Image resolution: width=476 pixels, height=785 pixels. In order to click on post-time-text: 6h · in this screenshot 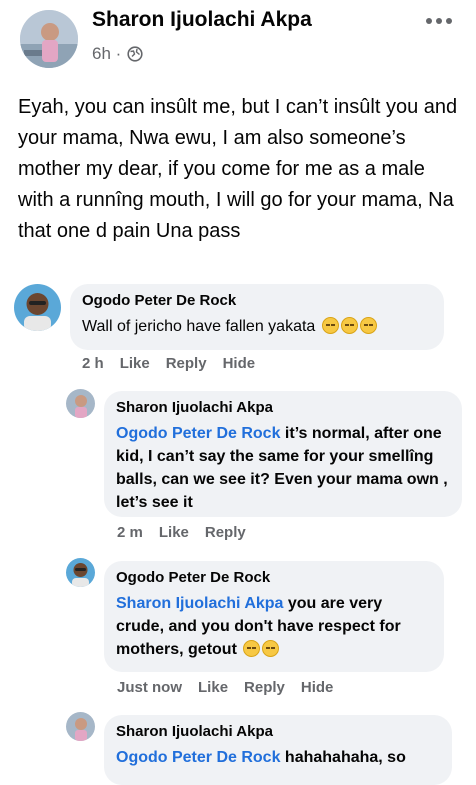, I will do `click(107, 53)`.